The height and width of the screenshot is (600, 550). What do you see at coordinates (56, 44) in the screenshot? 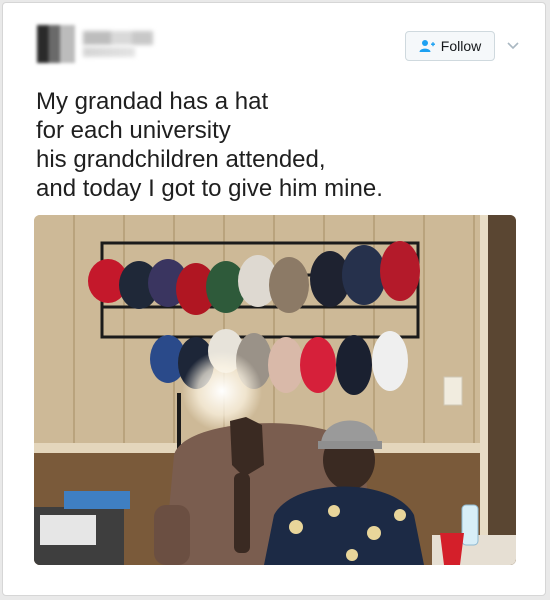
I see `avatar` at bounding box center [56, 44].